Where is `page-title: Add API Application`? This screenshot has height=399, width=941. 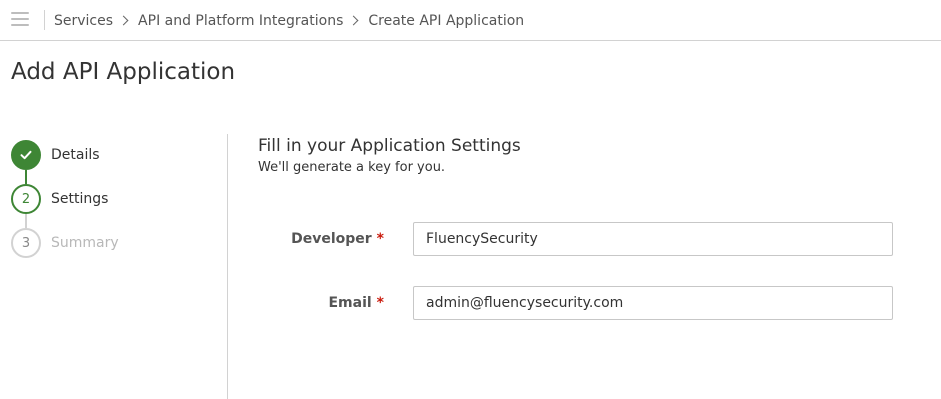
page-title: Add API Application is located at coordinates (123, 72).